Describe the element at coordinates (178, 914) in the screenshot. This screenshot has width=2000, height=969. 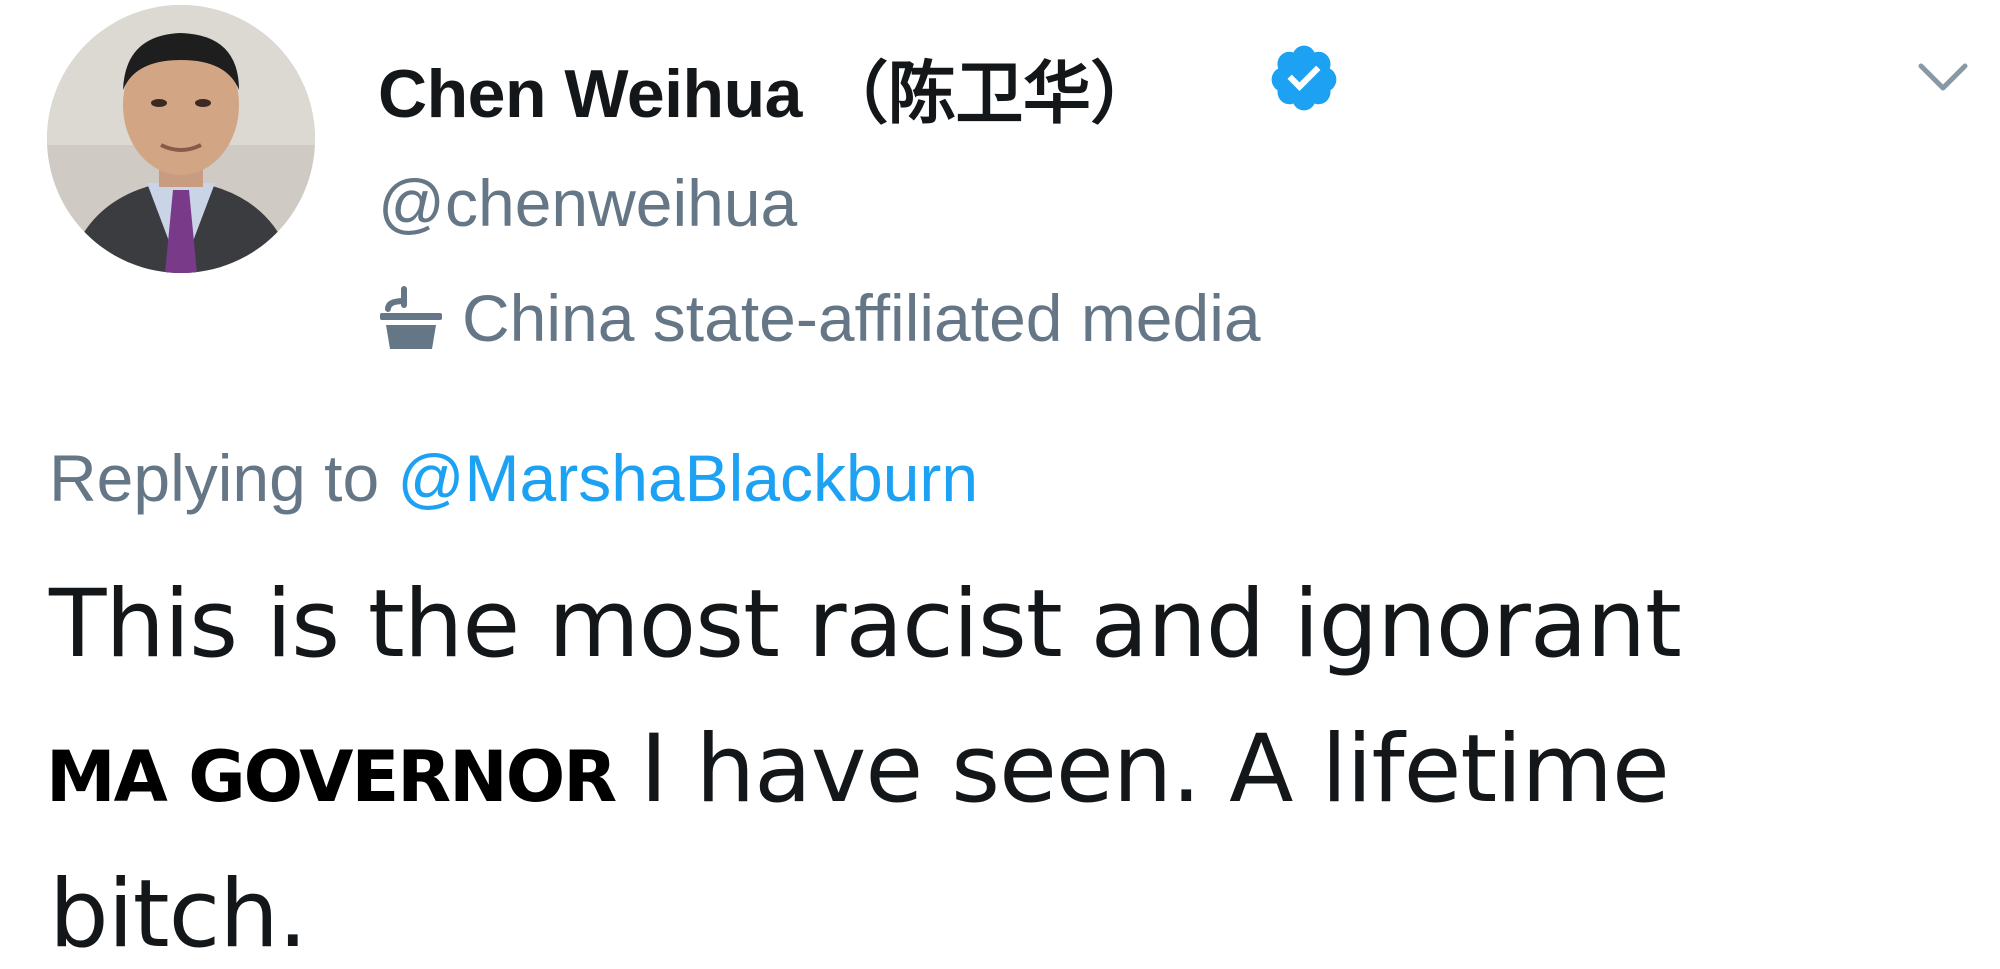
I see `tweet-text-line: bitch.` at that location.